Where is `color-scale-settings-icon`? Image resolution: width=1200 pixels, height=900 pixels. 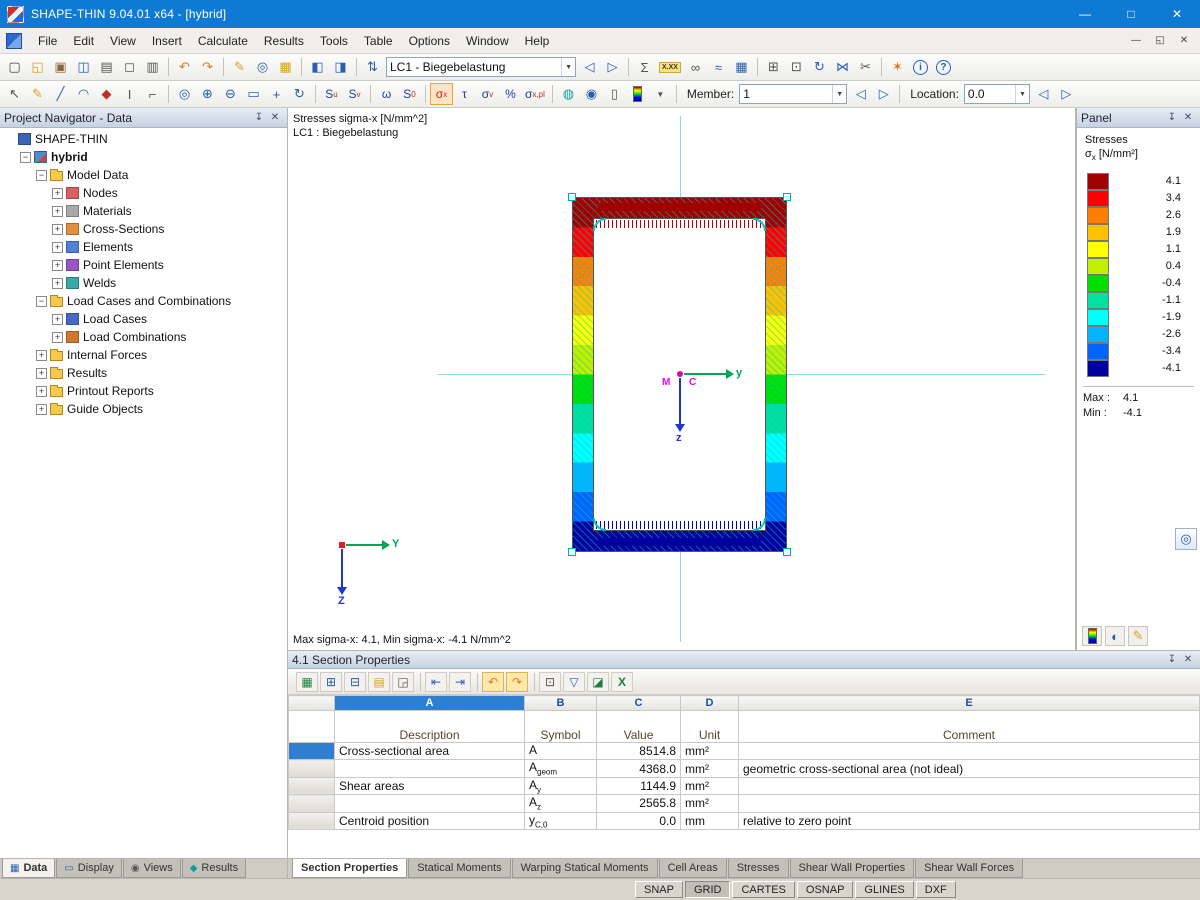 color-scale-settings-icon is located at coordinates (1092, 636).